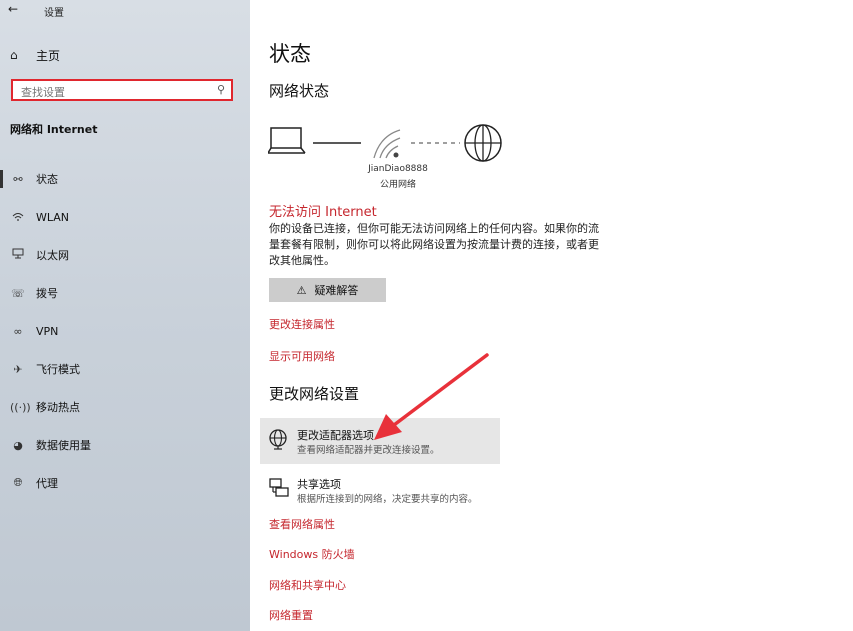 The width and height of the screenshot is (853, 631). What do you see at coordinates (302, 356) in the screenshot?
I see `show-available-networks-link: 显示可用网络` at bounding box center [302, 356].